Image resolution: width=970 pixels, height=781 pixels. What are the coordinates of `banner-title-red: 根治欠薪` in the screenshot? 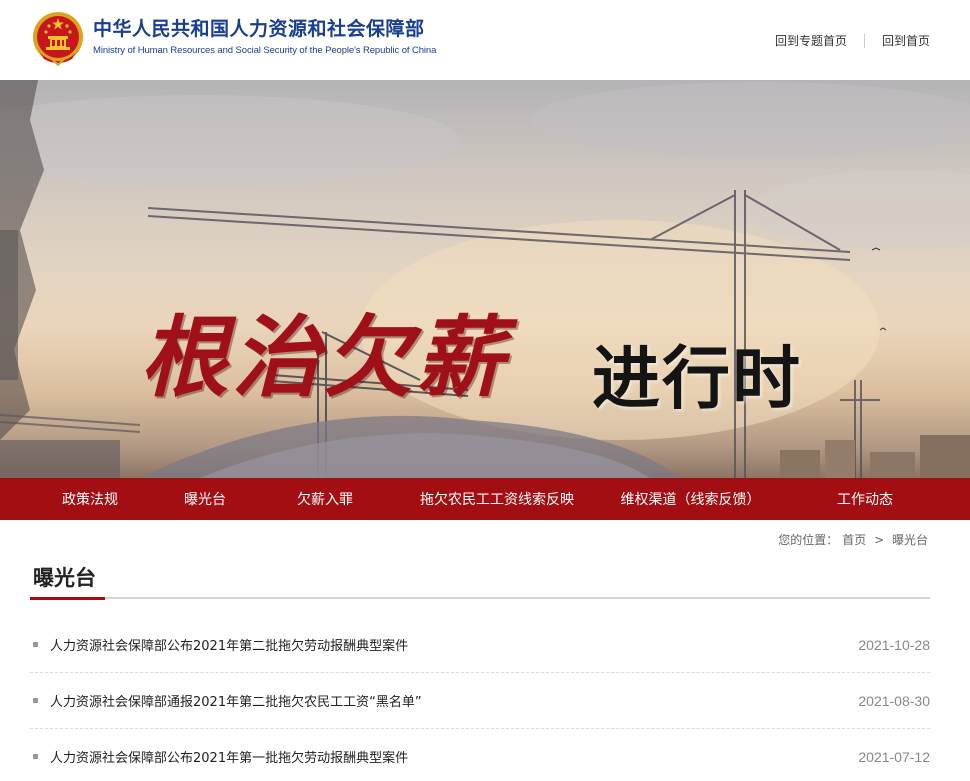 It's located at (324, 357).